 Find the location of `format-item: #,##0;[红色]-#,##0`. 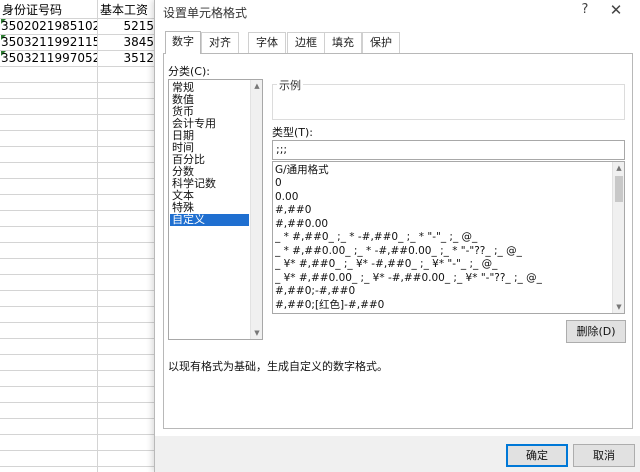

format-item: #,##0;[红色]-#,##0 is located at coordinates (440, 305).